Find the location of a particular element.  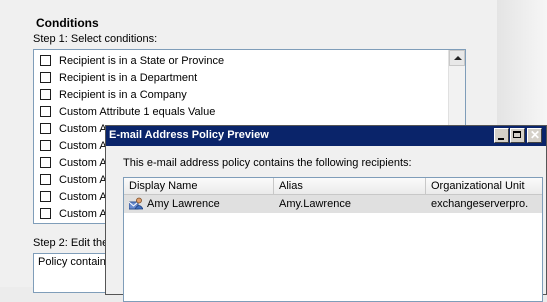

condition-item: Custom Attribute 1 equals Value is located at coordinates (127, 111).